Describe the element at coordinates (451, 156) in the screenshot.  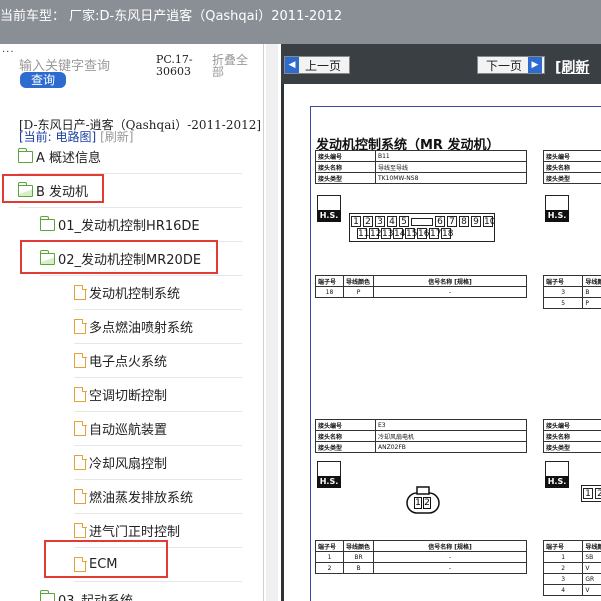
I see `table-cell: B11` at that location.